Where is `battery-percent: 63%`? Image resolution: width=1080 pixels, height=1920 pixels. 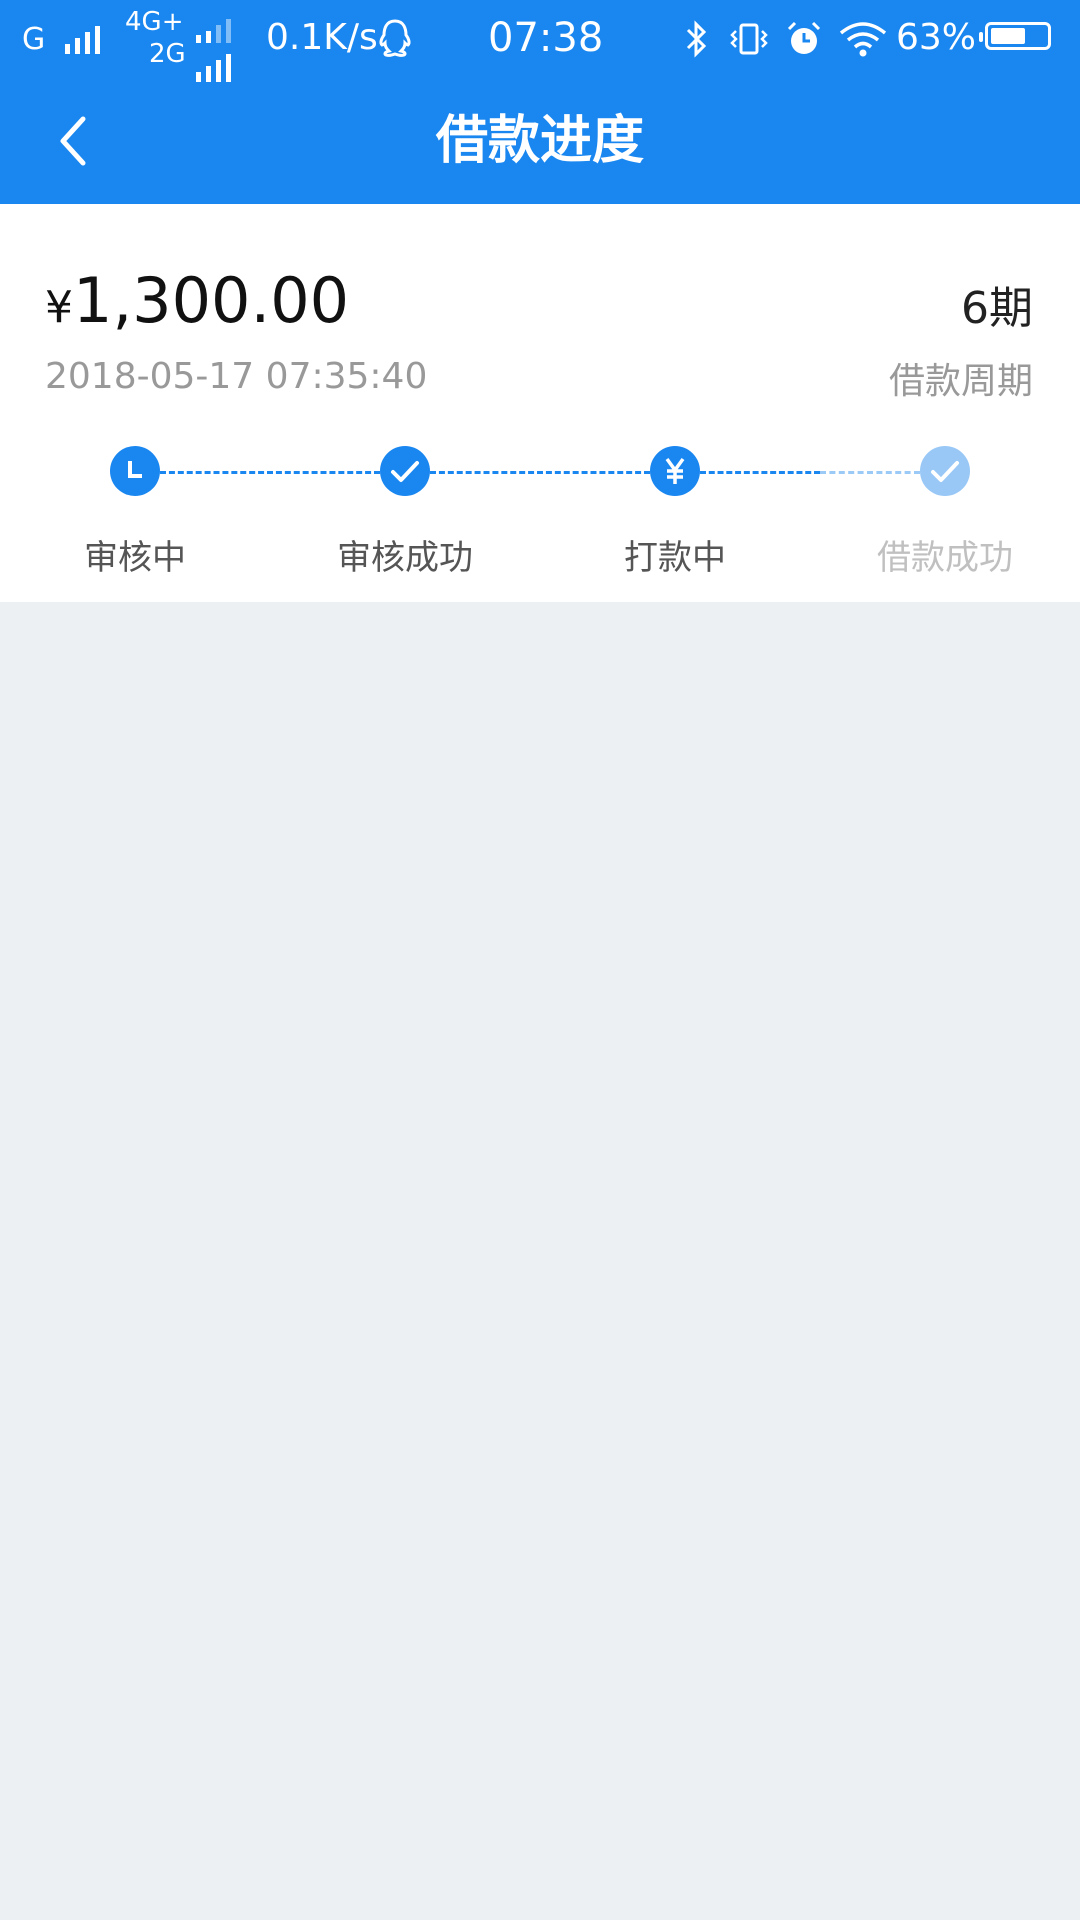
battery-percent: 63% is located at coordinates (936, 37).